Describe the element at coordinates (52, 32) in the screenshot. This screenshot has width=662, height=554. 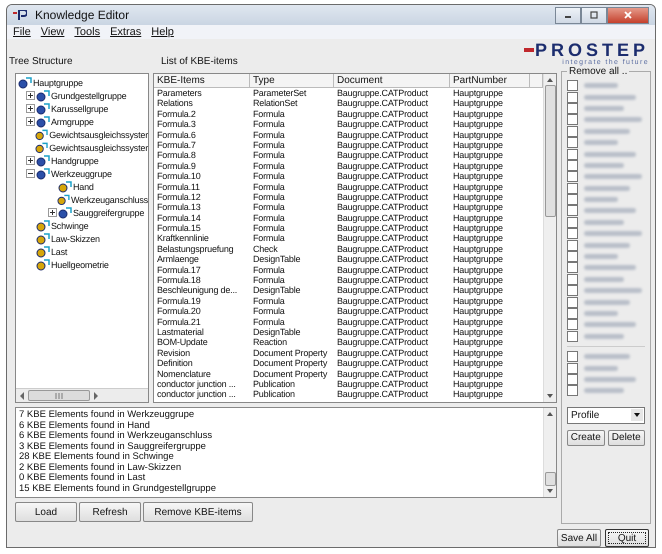
I see `menu-item: View` at that location.